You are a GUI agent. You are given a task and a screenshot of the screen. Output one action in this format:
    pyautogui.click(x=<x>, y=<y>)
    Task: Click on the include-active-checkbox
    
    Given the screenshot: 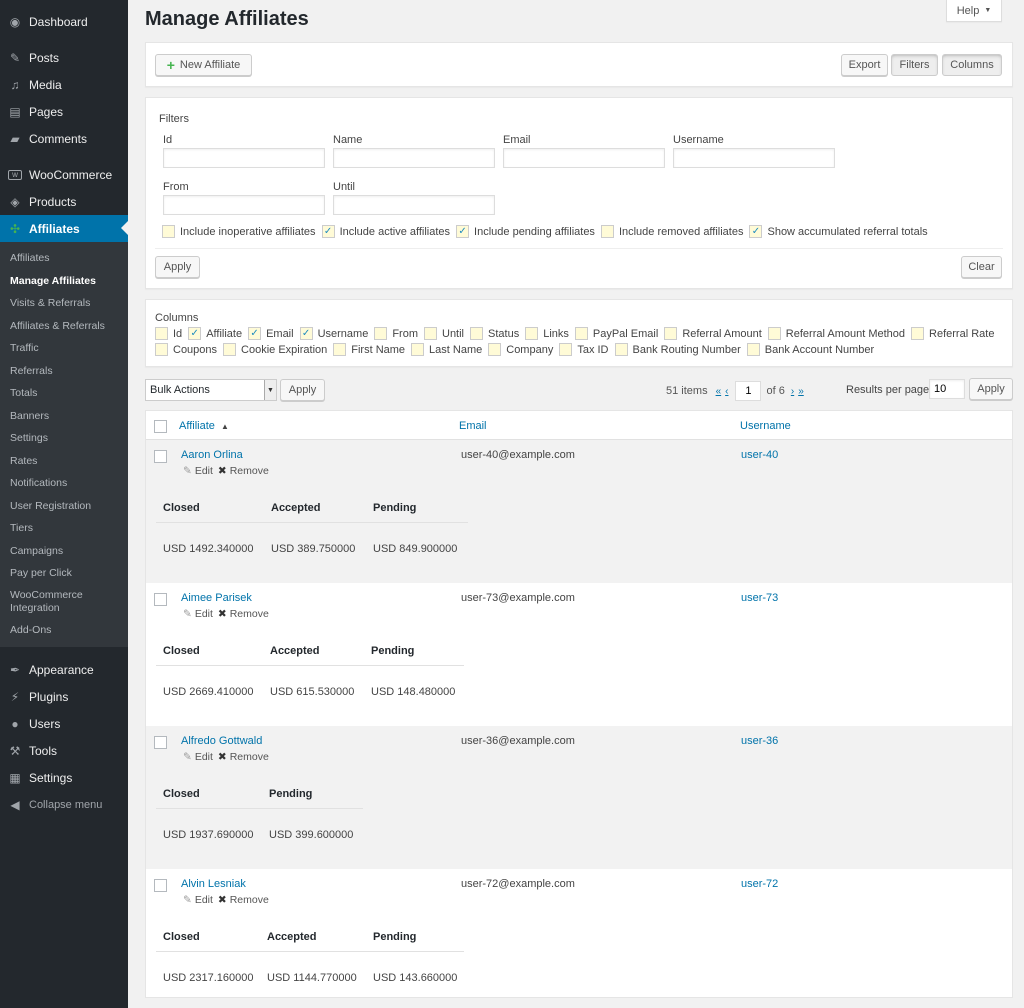 What is the action you would take?
    pyautogui.click(x=328, y=231)
    